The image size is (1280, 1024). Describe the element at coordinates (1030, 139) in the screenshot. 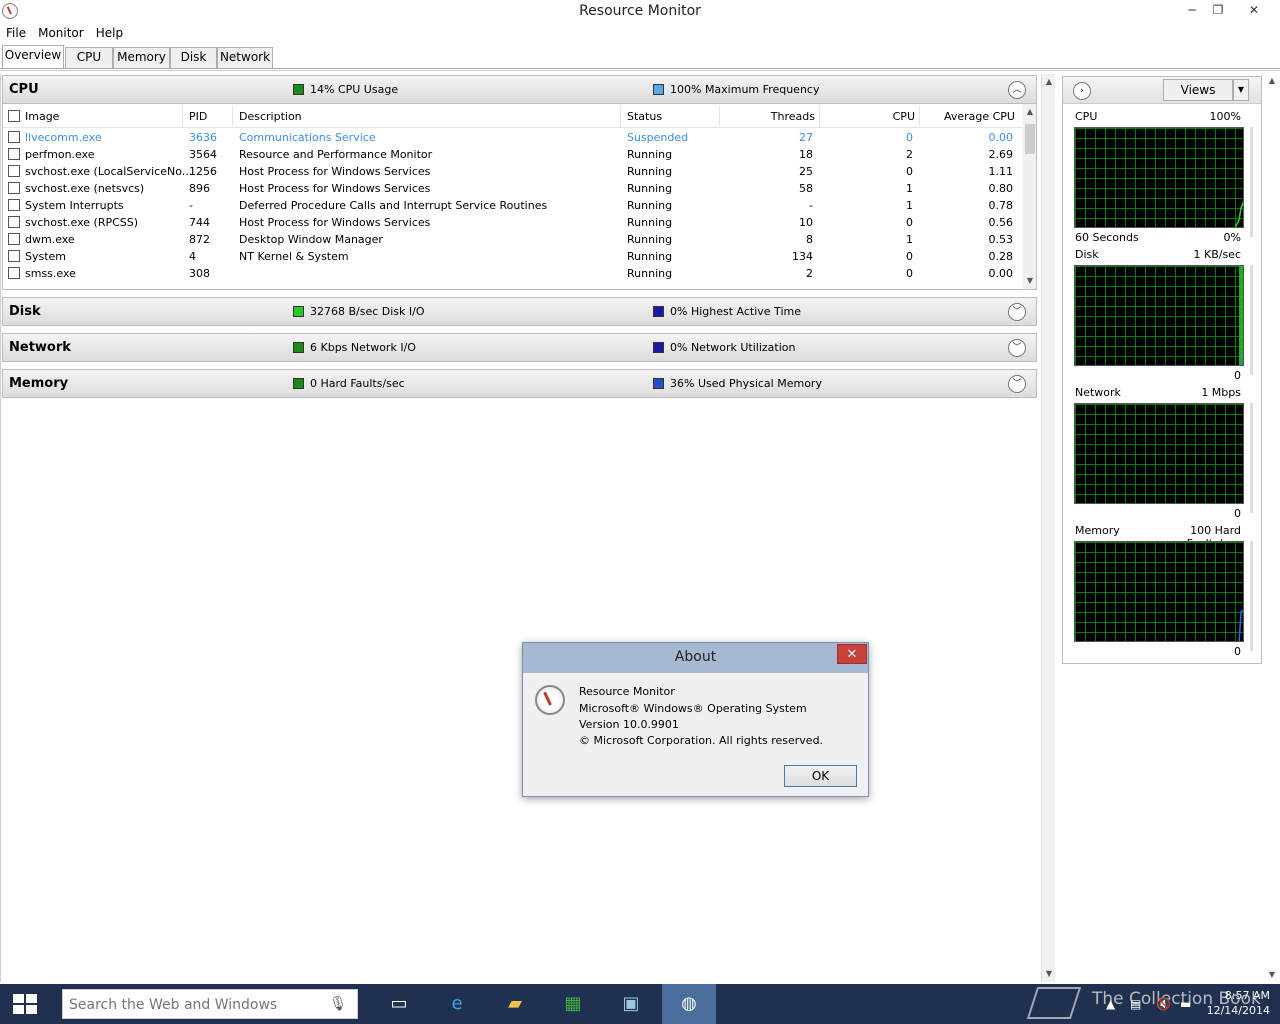

I see `scroll-thumb` at that location.